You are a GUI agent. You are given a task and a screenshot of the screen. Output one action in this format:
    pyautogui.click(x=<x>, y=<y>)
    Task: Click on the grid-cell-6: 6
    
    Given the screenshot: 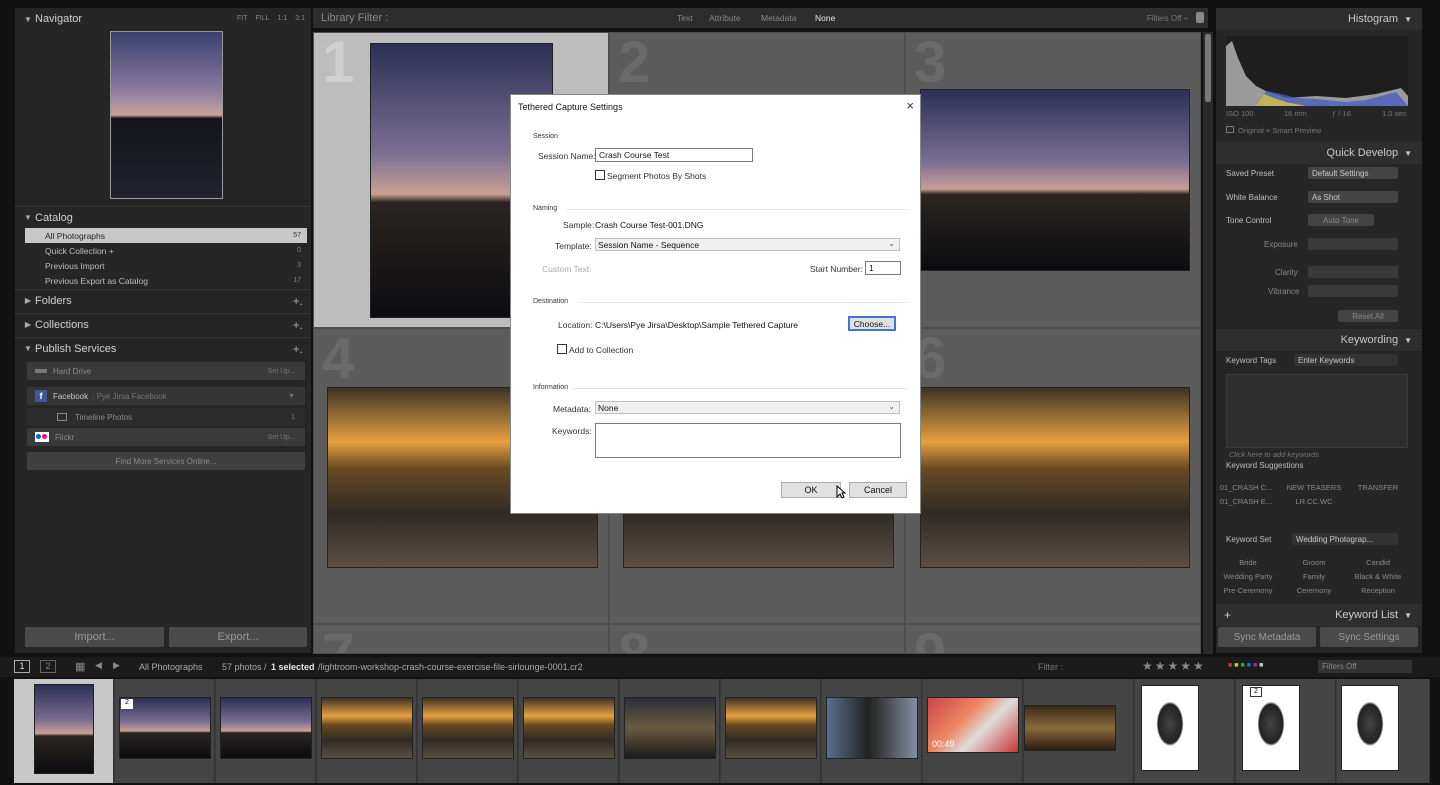 What is the action you would take?
    pyautogui.click(x=1053, y=476)
    